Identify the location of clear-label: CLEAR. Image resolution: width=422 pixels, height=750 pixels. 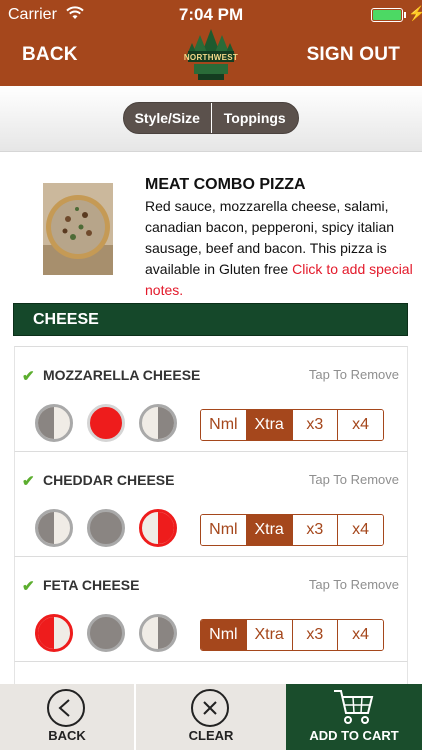
(211, 735).